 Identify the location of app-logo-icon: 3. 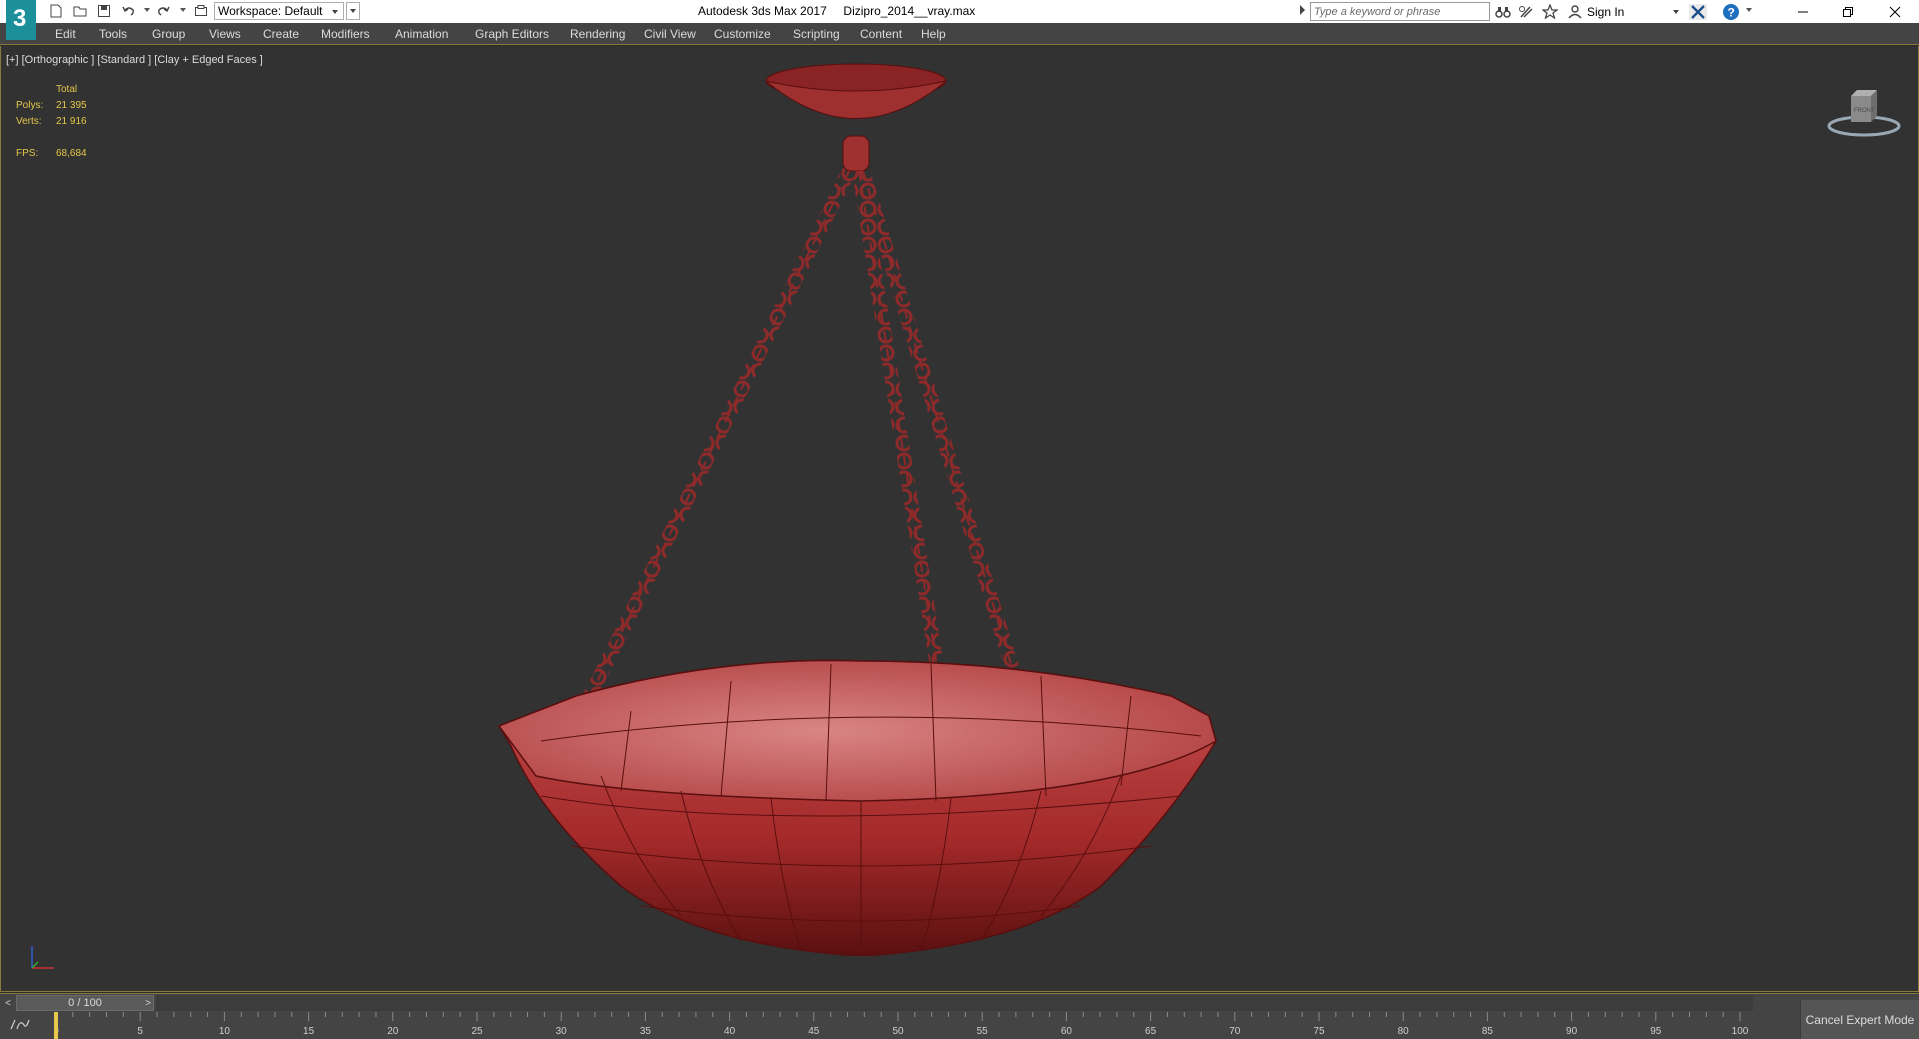
(21, 20).